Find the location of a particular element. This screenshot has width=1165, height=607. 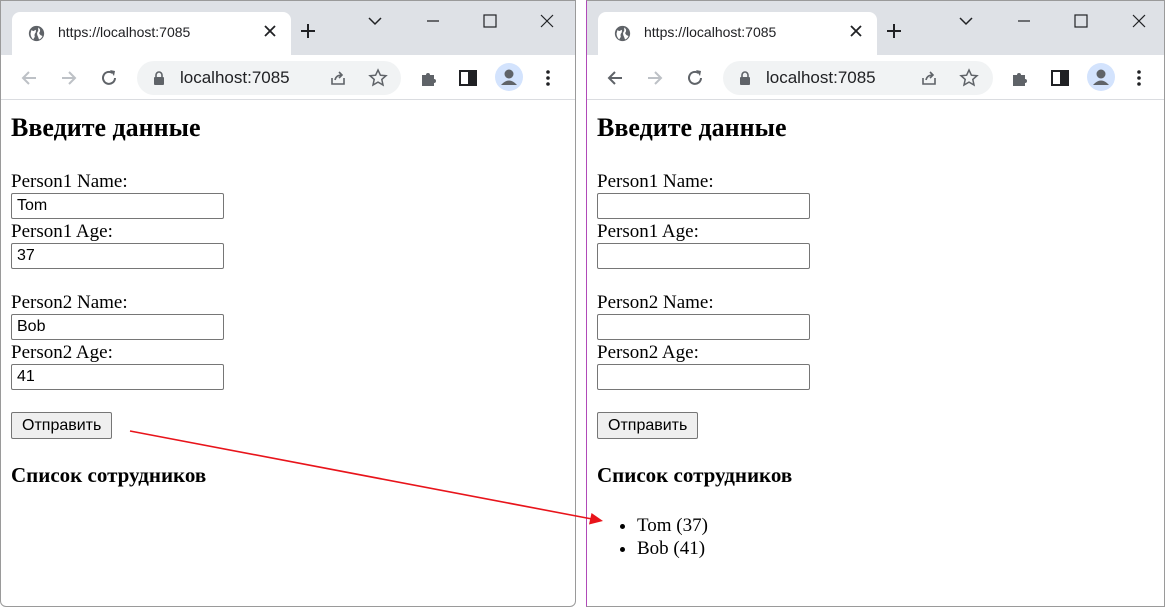

employee-list-item: Bob (41) is located at coordinates (672, 548).